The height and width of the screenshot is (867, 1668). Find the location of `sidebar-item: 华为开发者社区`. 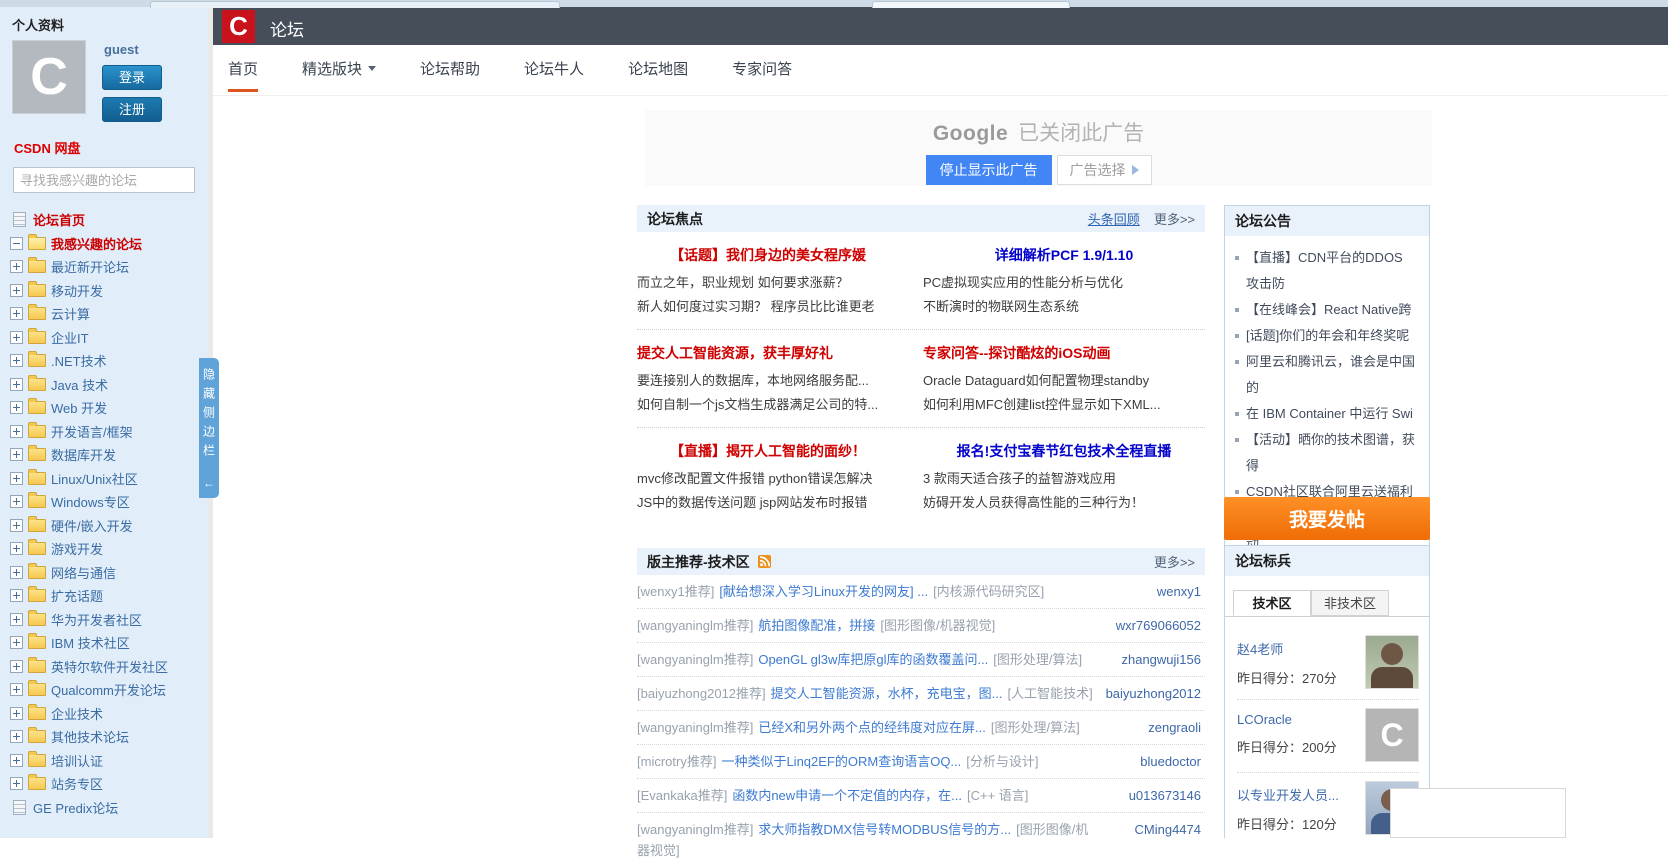

sidebar-item: 华为开发者社区 is located at coordinates (109, 620).